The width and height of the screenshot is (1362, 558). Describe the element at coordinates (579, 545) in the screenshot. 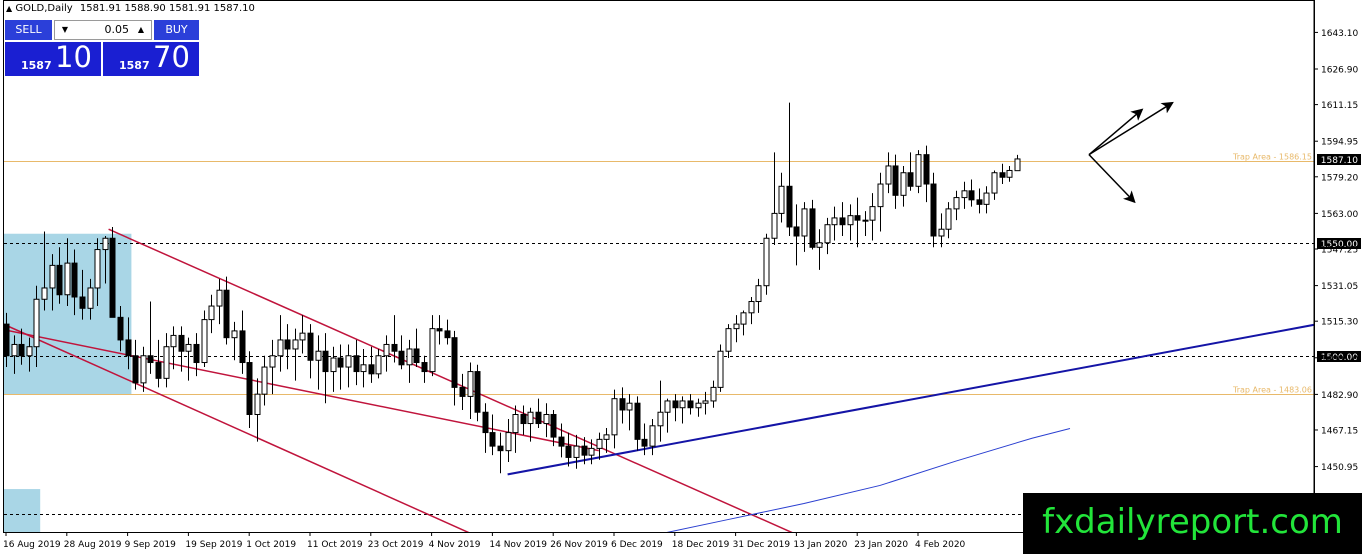

I see `time-tick-label: 26 Nov 2019` at that location.